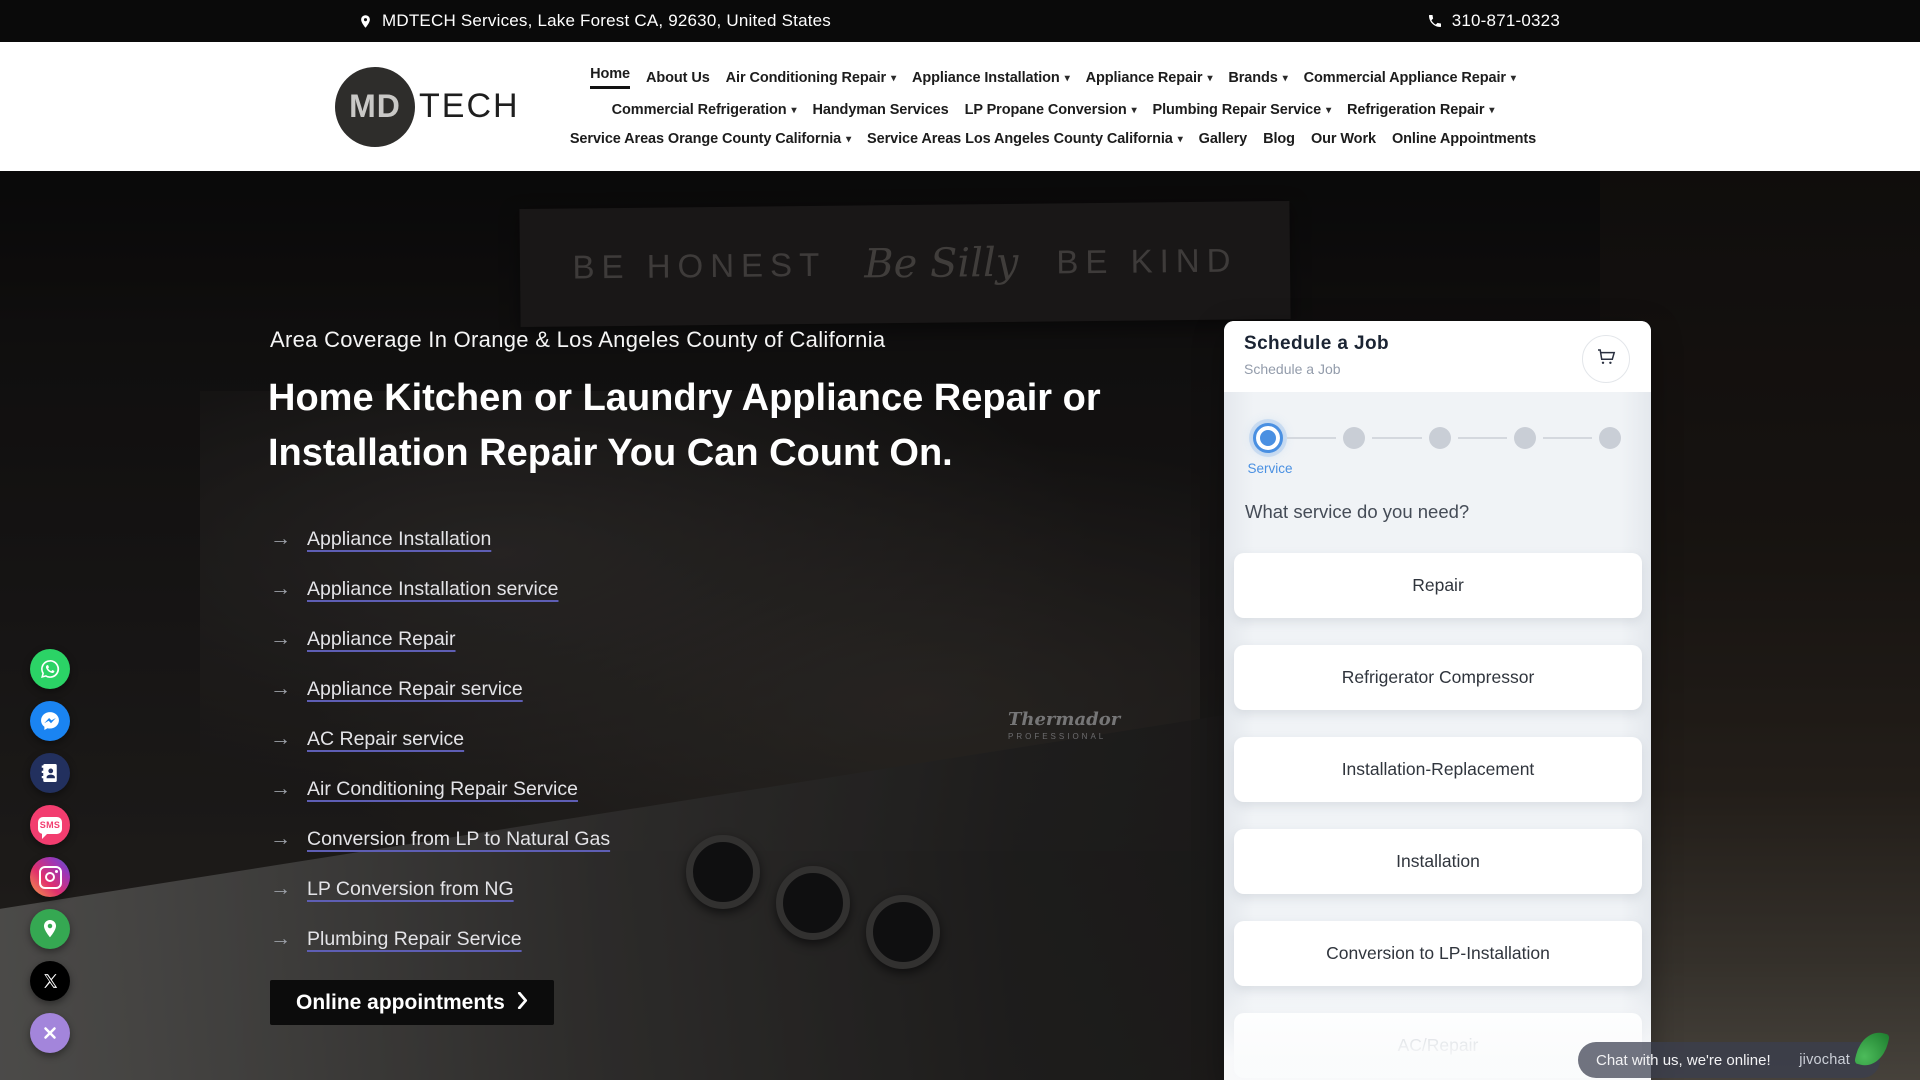 Image resolution: width=1920 pixels, height=1080 pixels. Describe the element at coordinates (1464, 139) in the screenshot. I see `nav-item-online-appointments: Online Appointments` at that location.